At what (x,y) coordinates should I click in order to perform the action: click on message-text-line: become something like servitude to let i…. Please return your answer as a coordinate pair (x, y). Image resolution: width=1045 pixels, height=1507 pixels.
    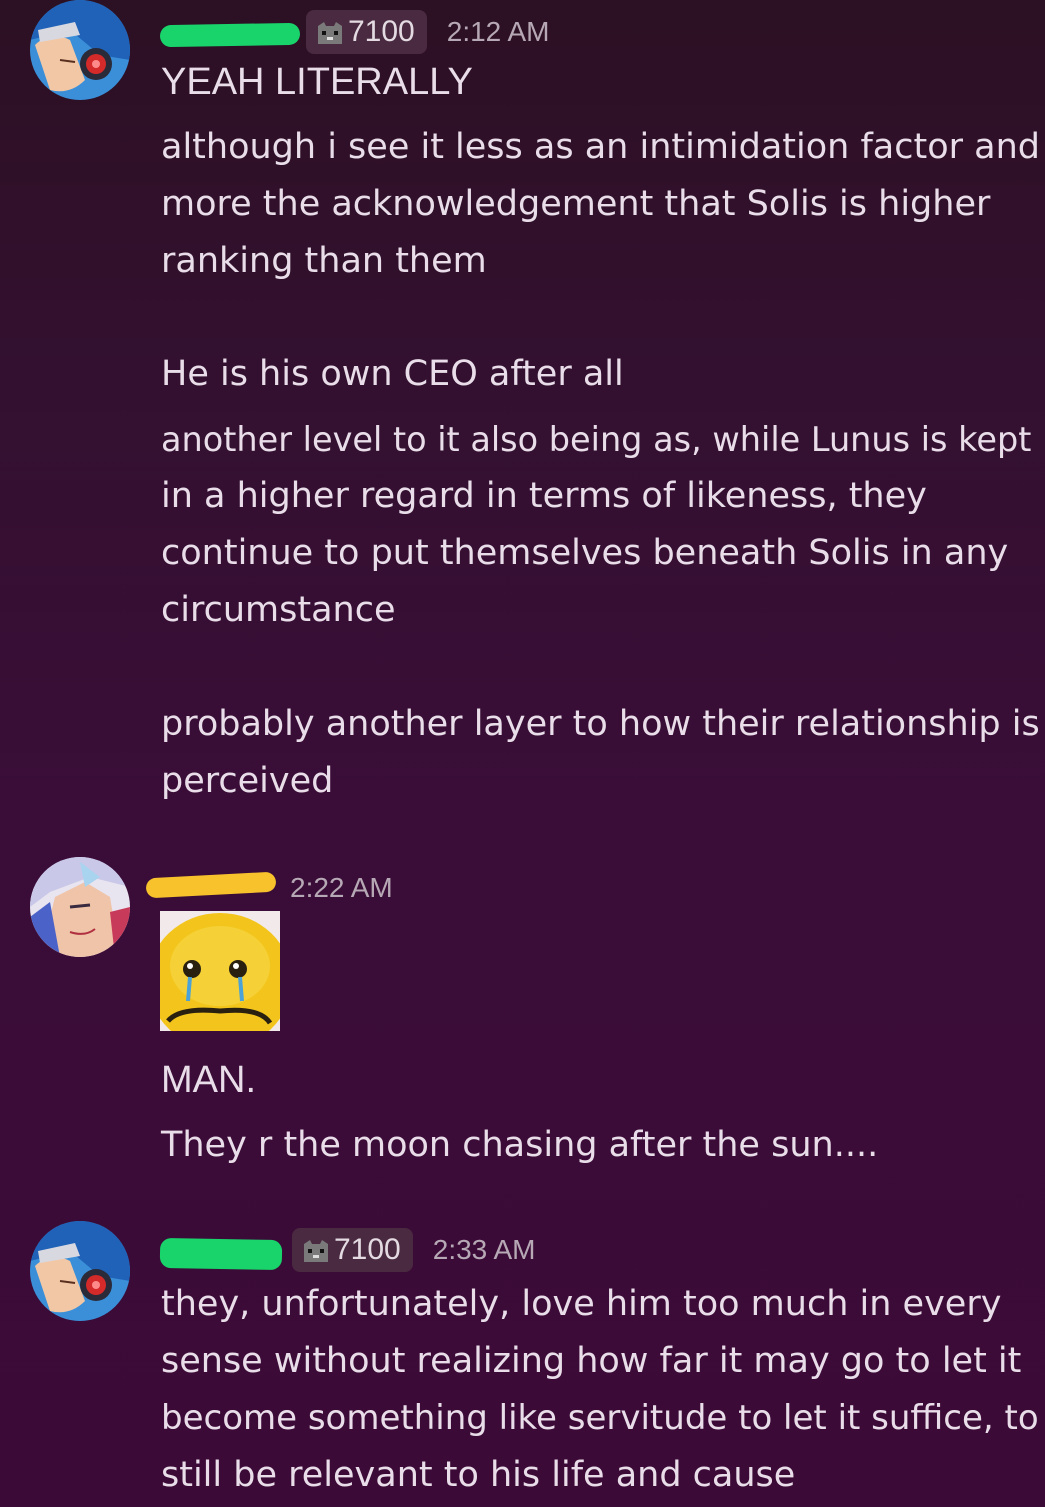
    Looking at the image, I should click on (600, 1418).